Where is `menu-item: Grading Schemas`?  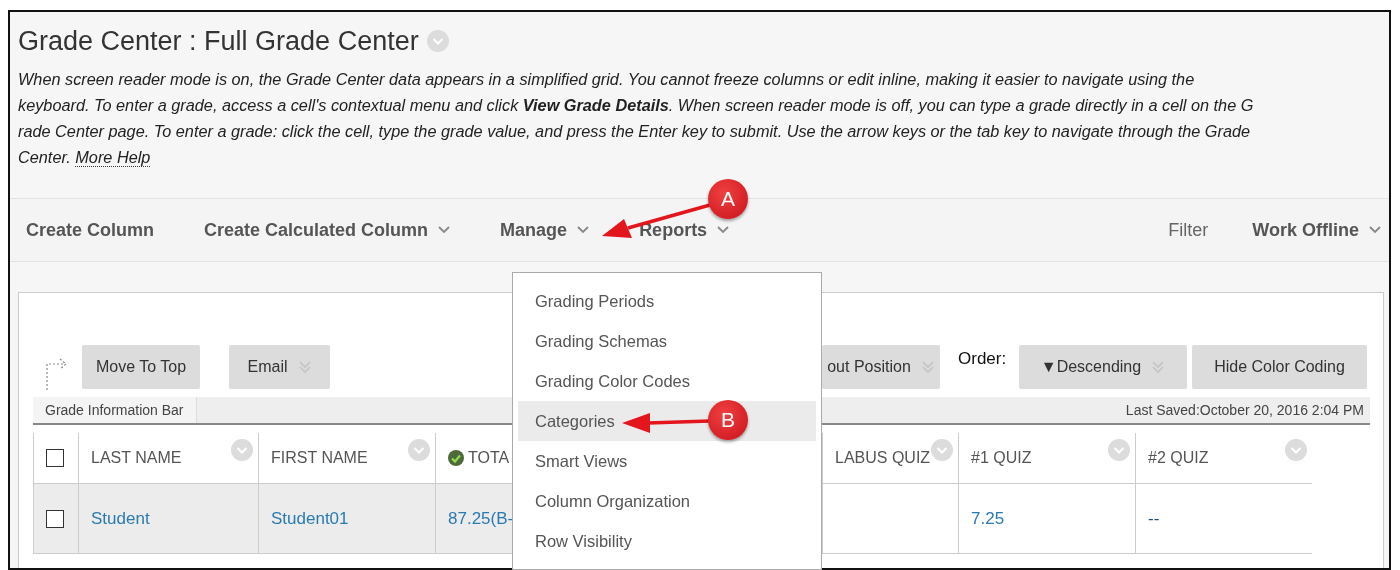 menu-item: Grading Schemas is located at coordinates (667, 341).